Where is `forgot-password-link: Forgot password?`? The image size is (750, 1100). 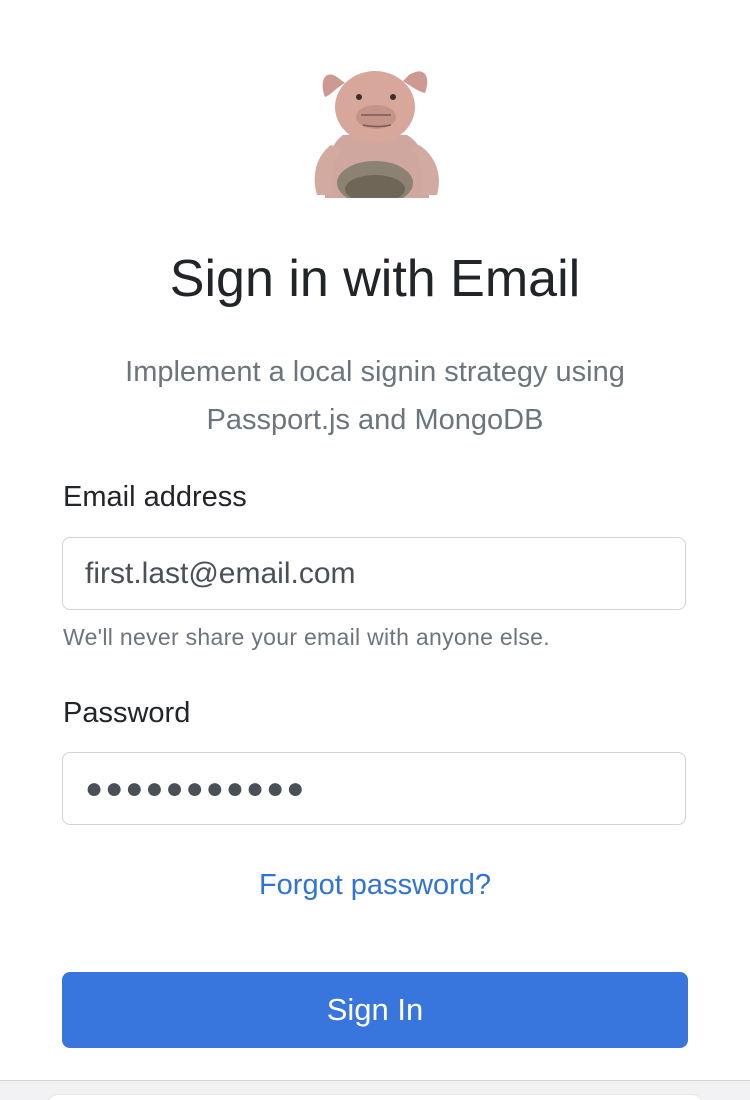 forgot-password-link: Forgot password? is located at coordinates (375, 885).